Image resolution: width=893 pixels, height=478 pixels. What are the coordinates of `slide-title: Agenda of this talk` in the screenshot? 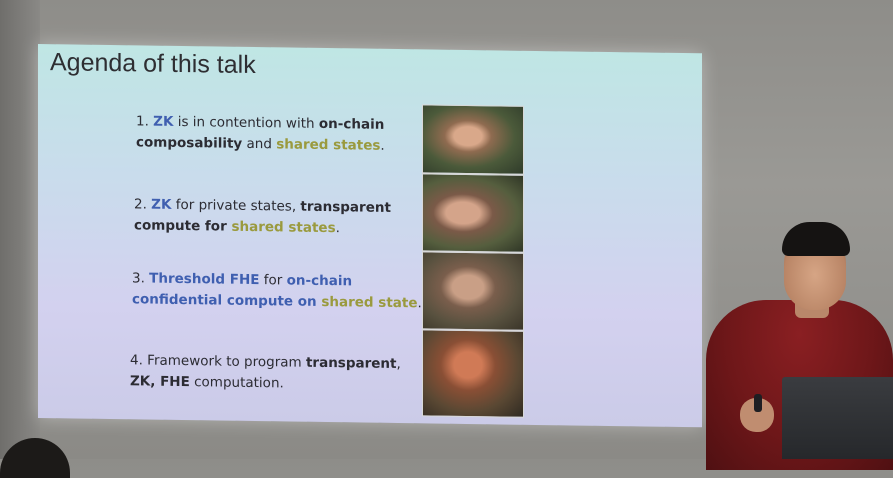 It's located at (153, 64).